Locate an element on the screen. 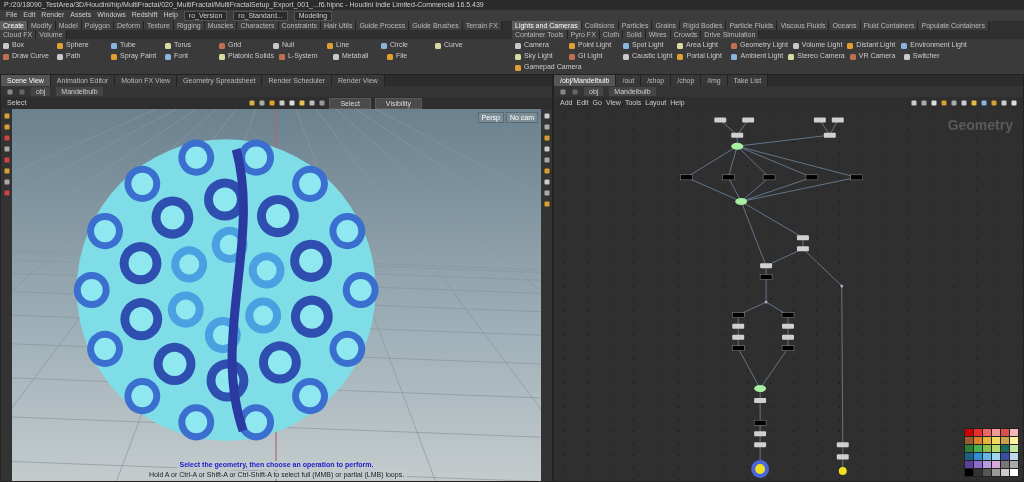  output-node is located at coordinates (760, 468).